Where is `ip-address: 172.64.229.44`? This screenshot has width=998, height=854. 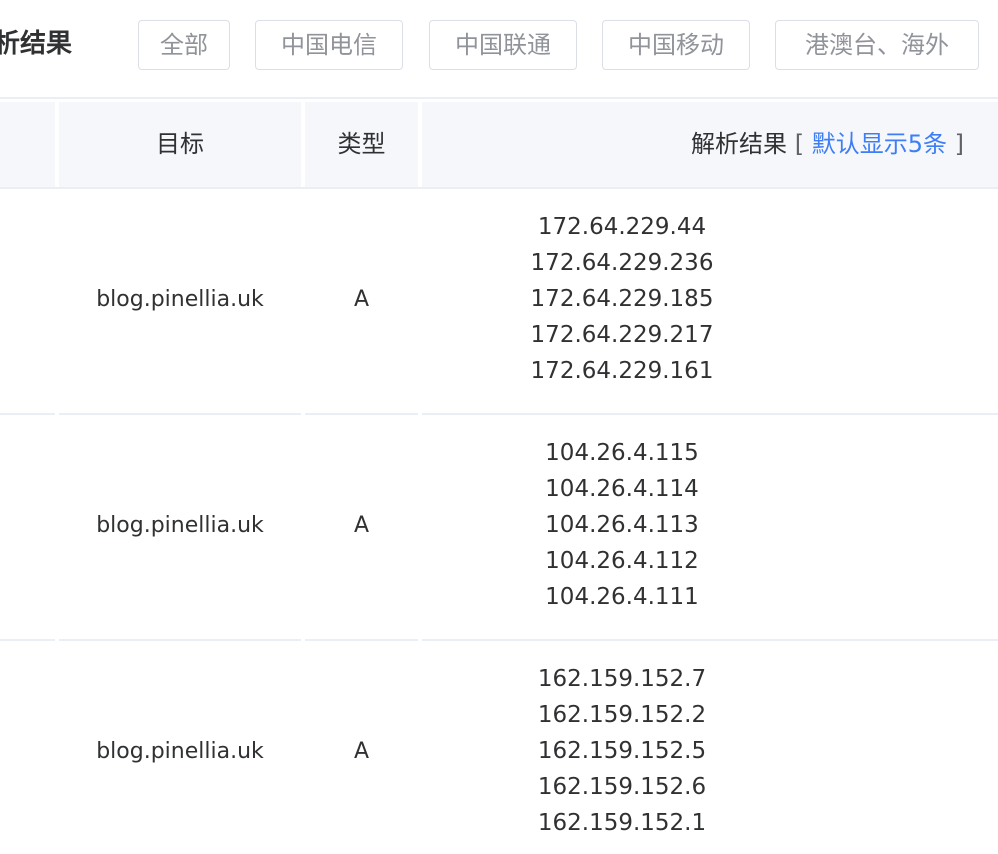 ip-address: 172.64.229.44 is located at coordinates (622, 227).